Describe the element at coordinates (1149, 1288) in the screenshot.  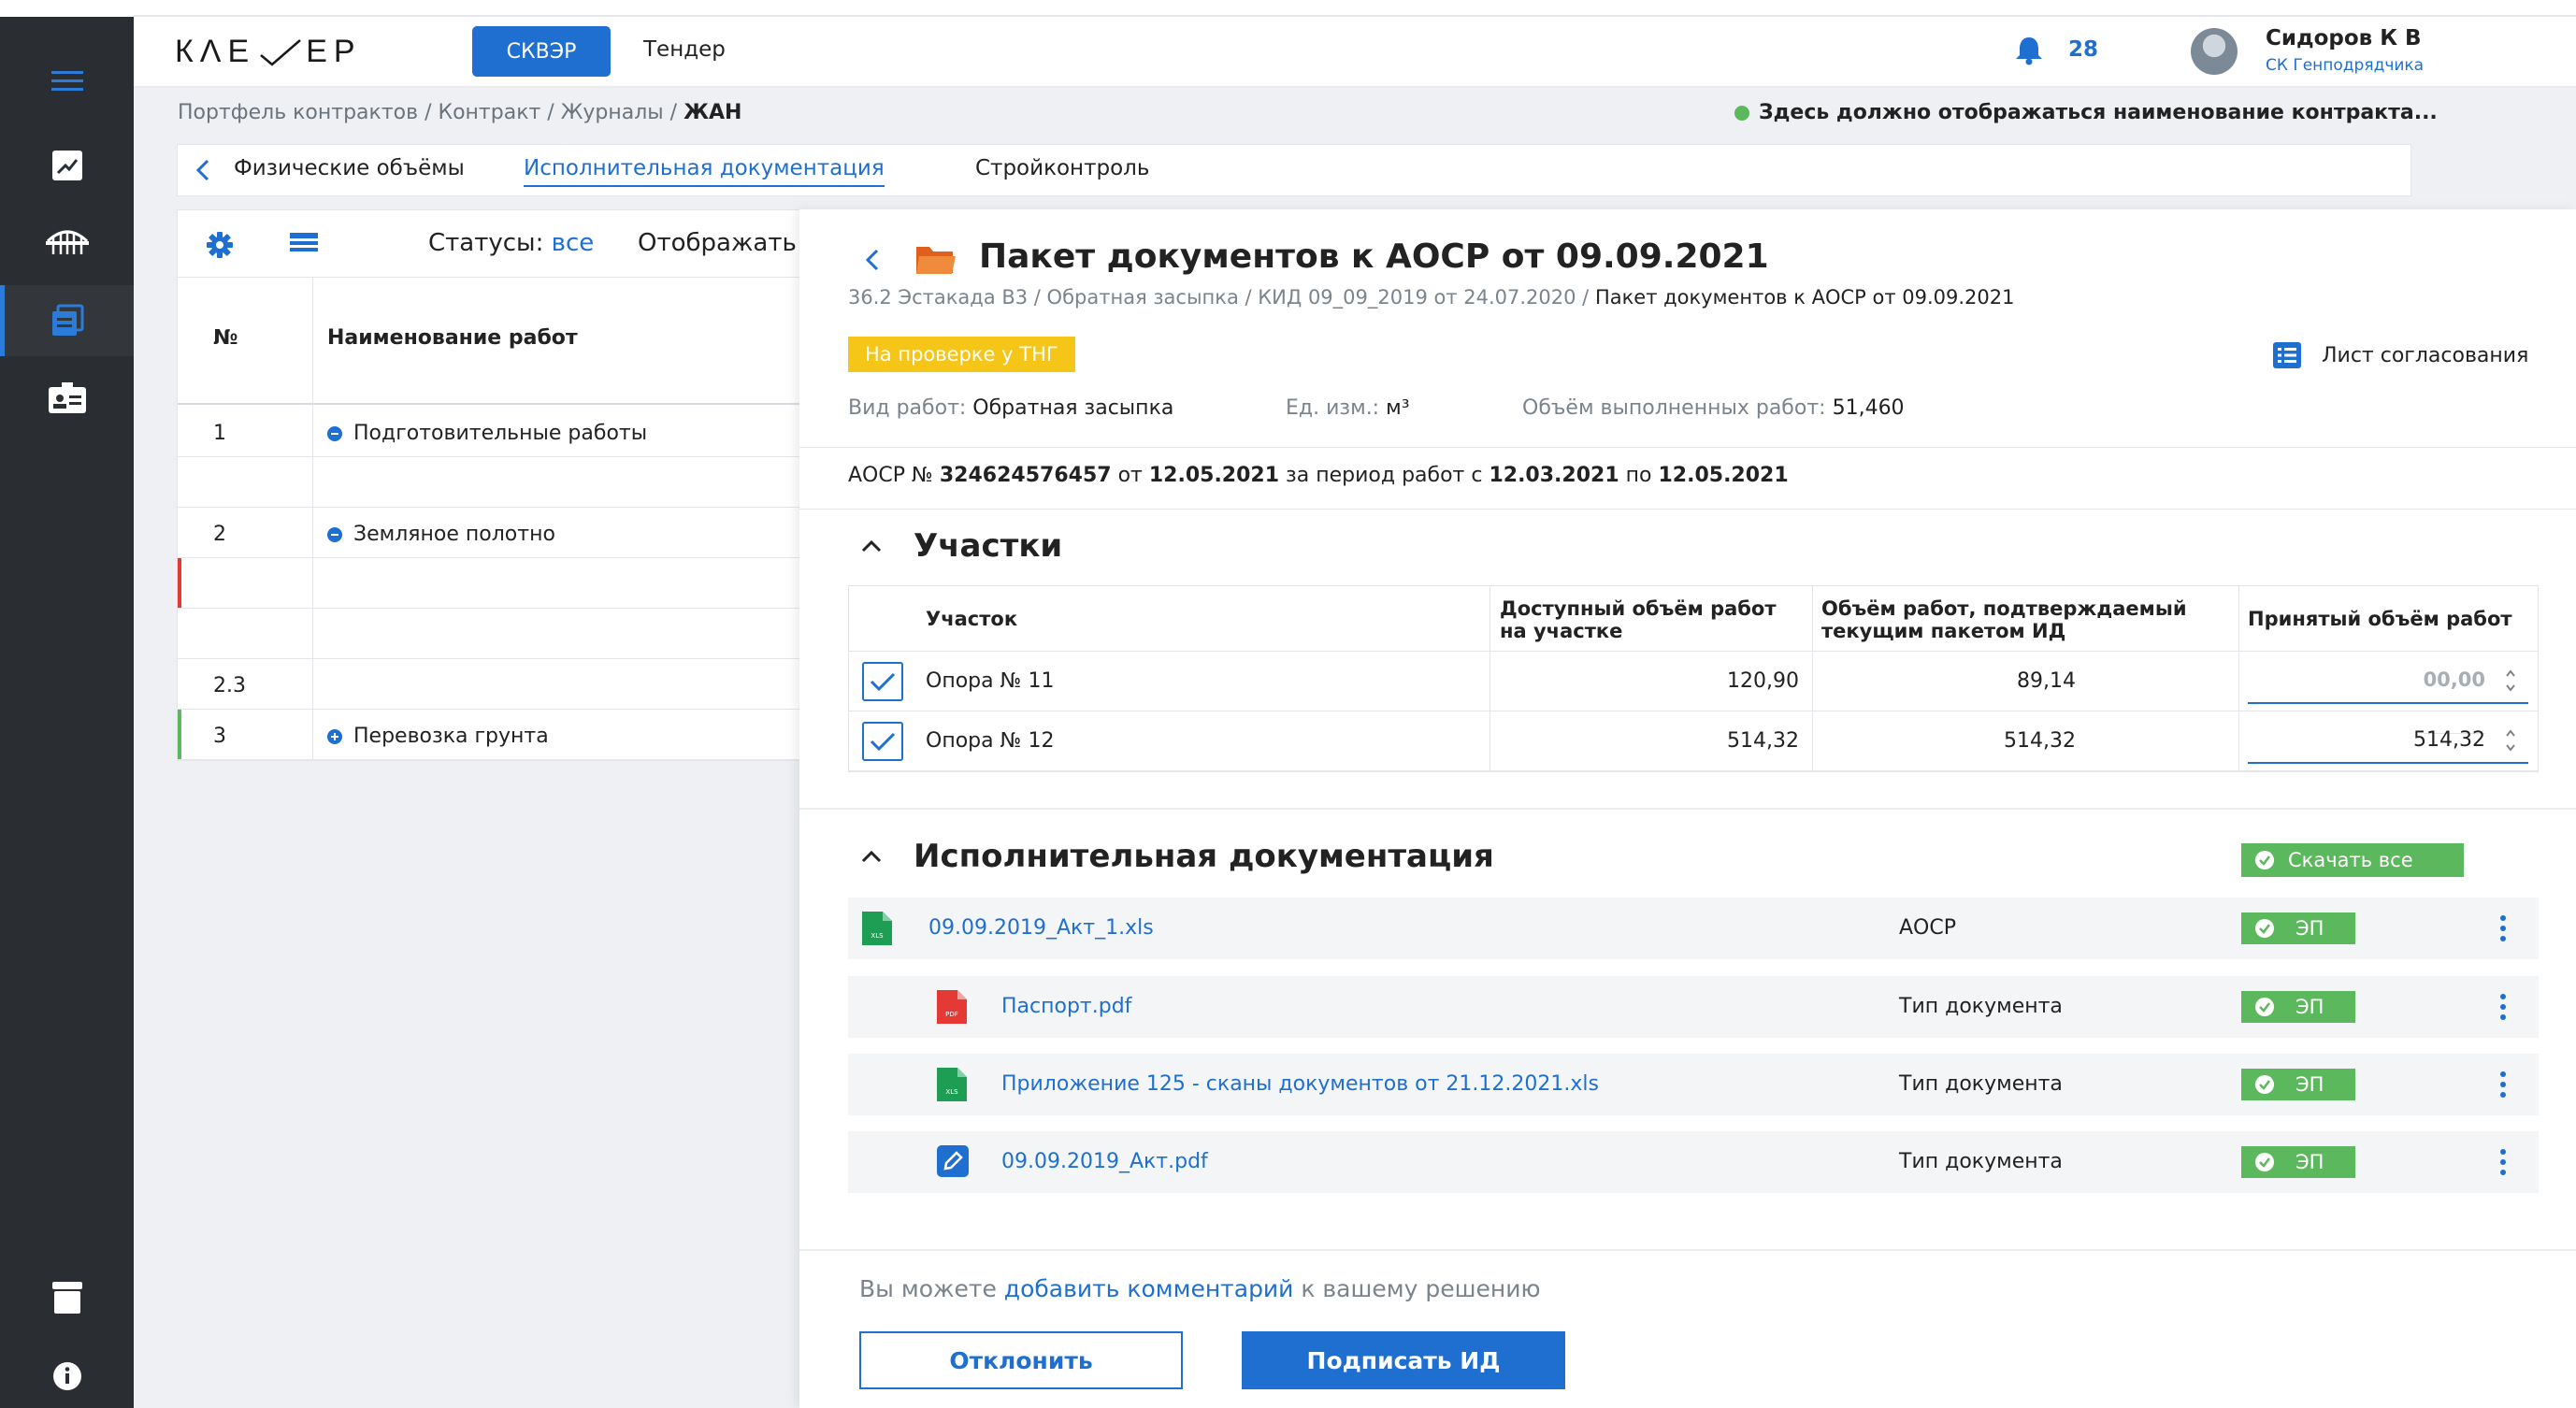
I see `add-comment-link: добавить комментарий` at that location.